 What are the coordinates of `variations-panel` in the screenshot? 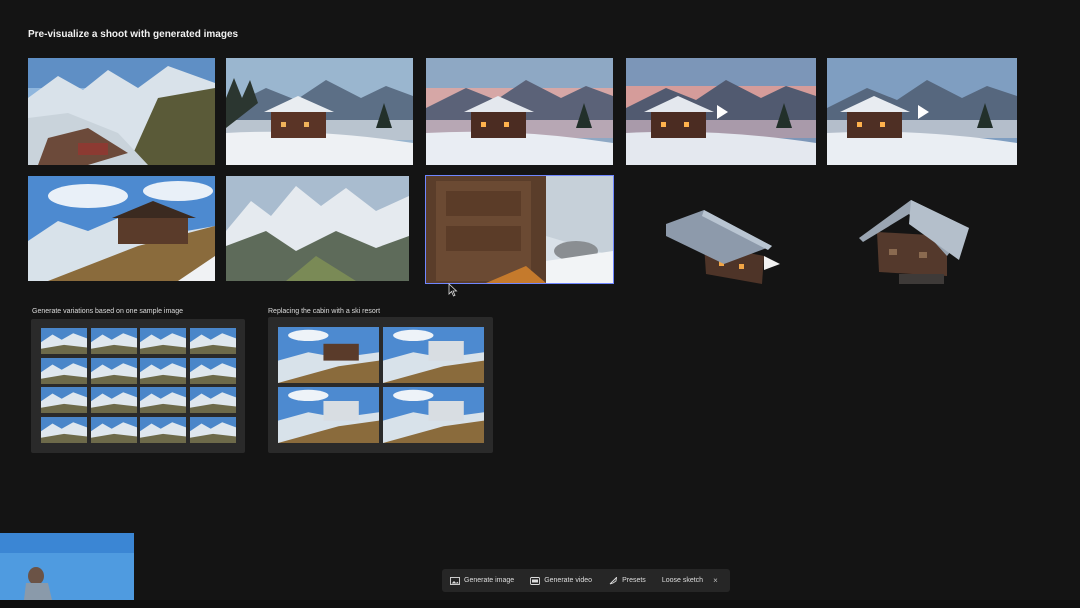 It's located at (138, 386).